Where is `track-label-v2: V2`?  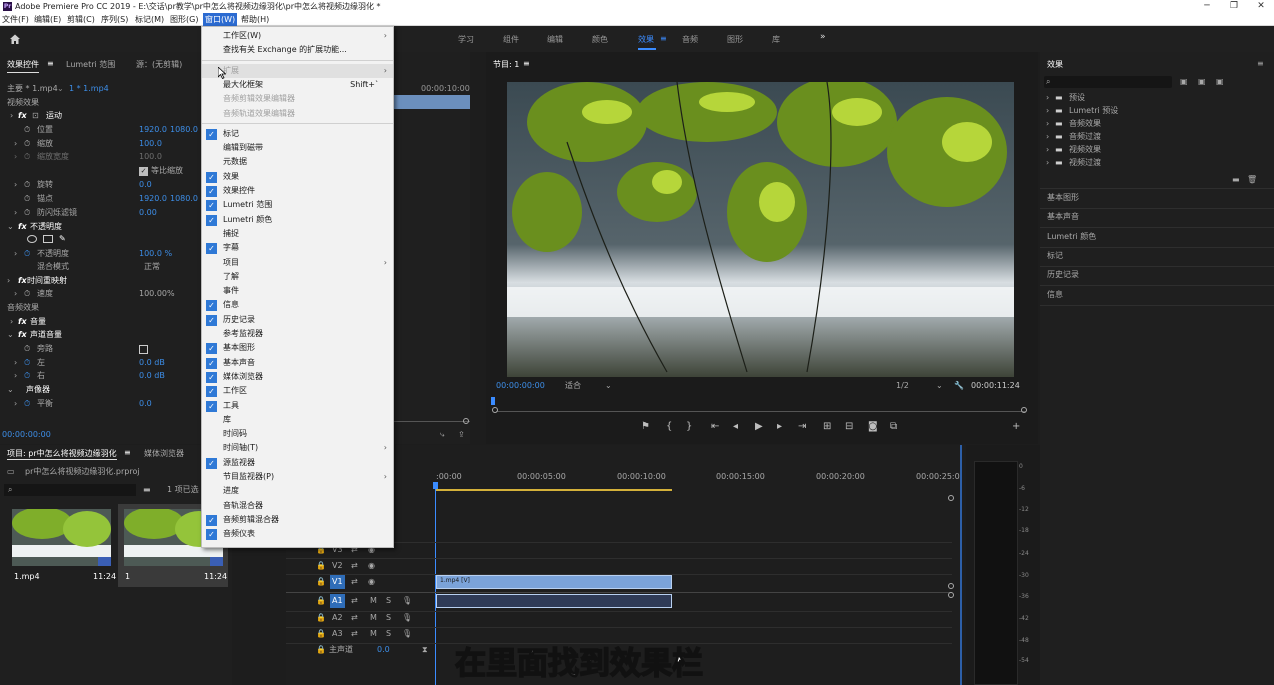
track-label-v2: V2 is located at coordinates (337, 566).